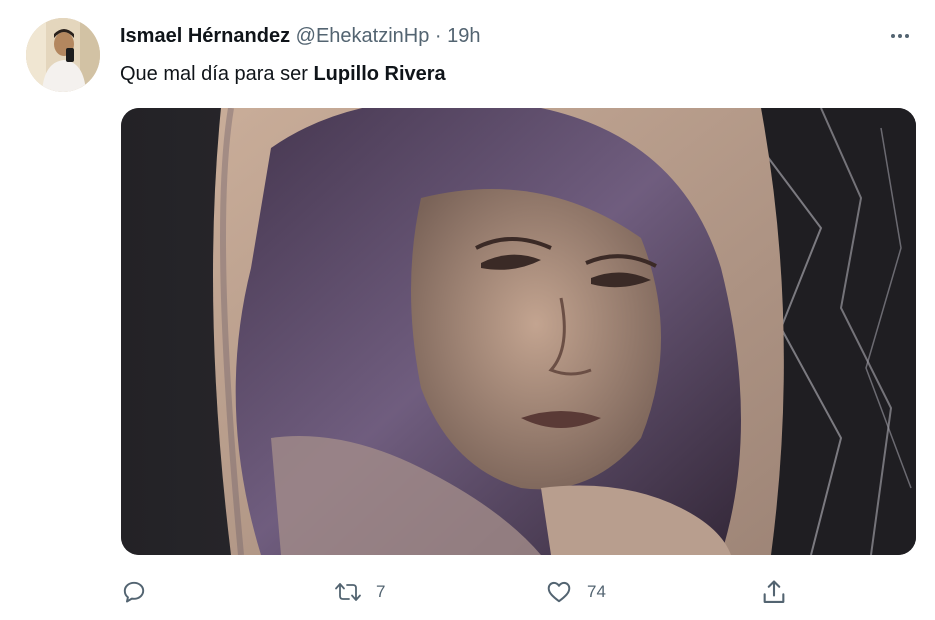 The image size is (935, 620). I want to click on share-button, so click(774, 592).